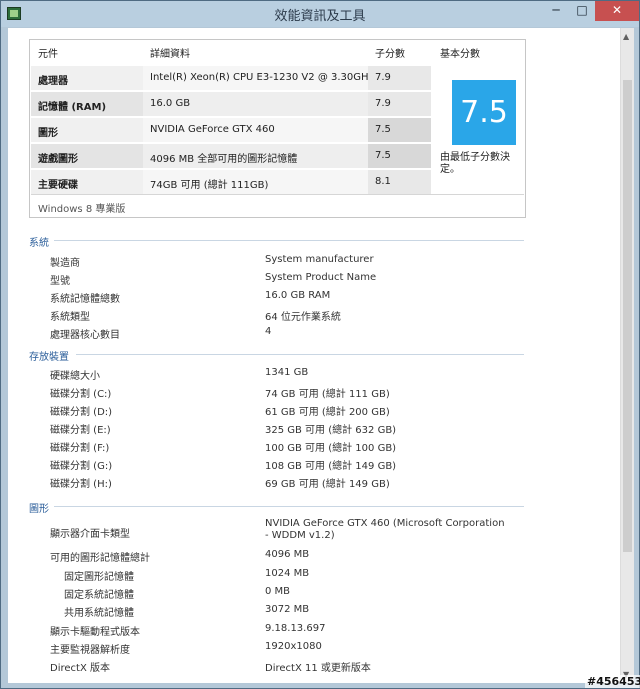 This screenshot has width=640, height=689. What do you see at coordinates (298, 295) in the screenshot?
I see `system-value: 16.0 GB RAM` at bounding box center [298, 295].